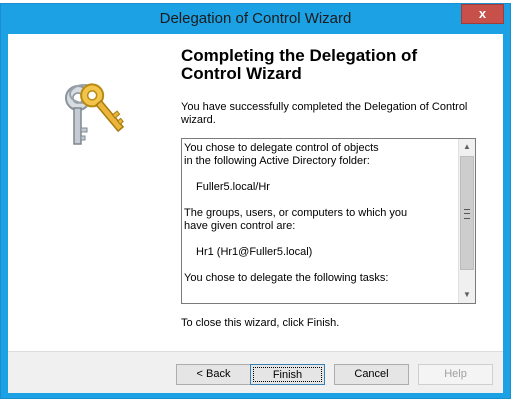 The height and width of the screenshot is (401, 513). I want to click on scroll-down-arrow-icon: ▼, so click(467, 295).